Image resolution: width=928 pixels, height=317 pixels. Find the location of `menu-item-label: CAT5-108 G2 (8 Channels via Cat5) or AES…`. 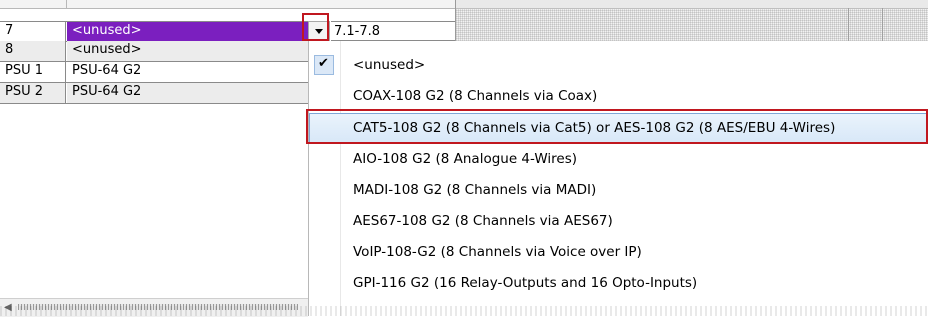

menu-item-label: CAT5-108 G2 (8 Channels via Cat5) or AES… is located at coordinates (594, 128).